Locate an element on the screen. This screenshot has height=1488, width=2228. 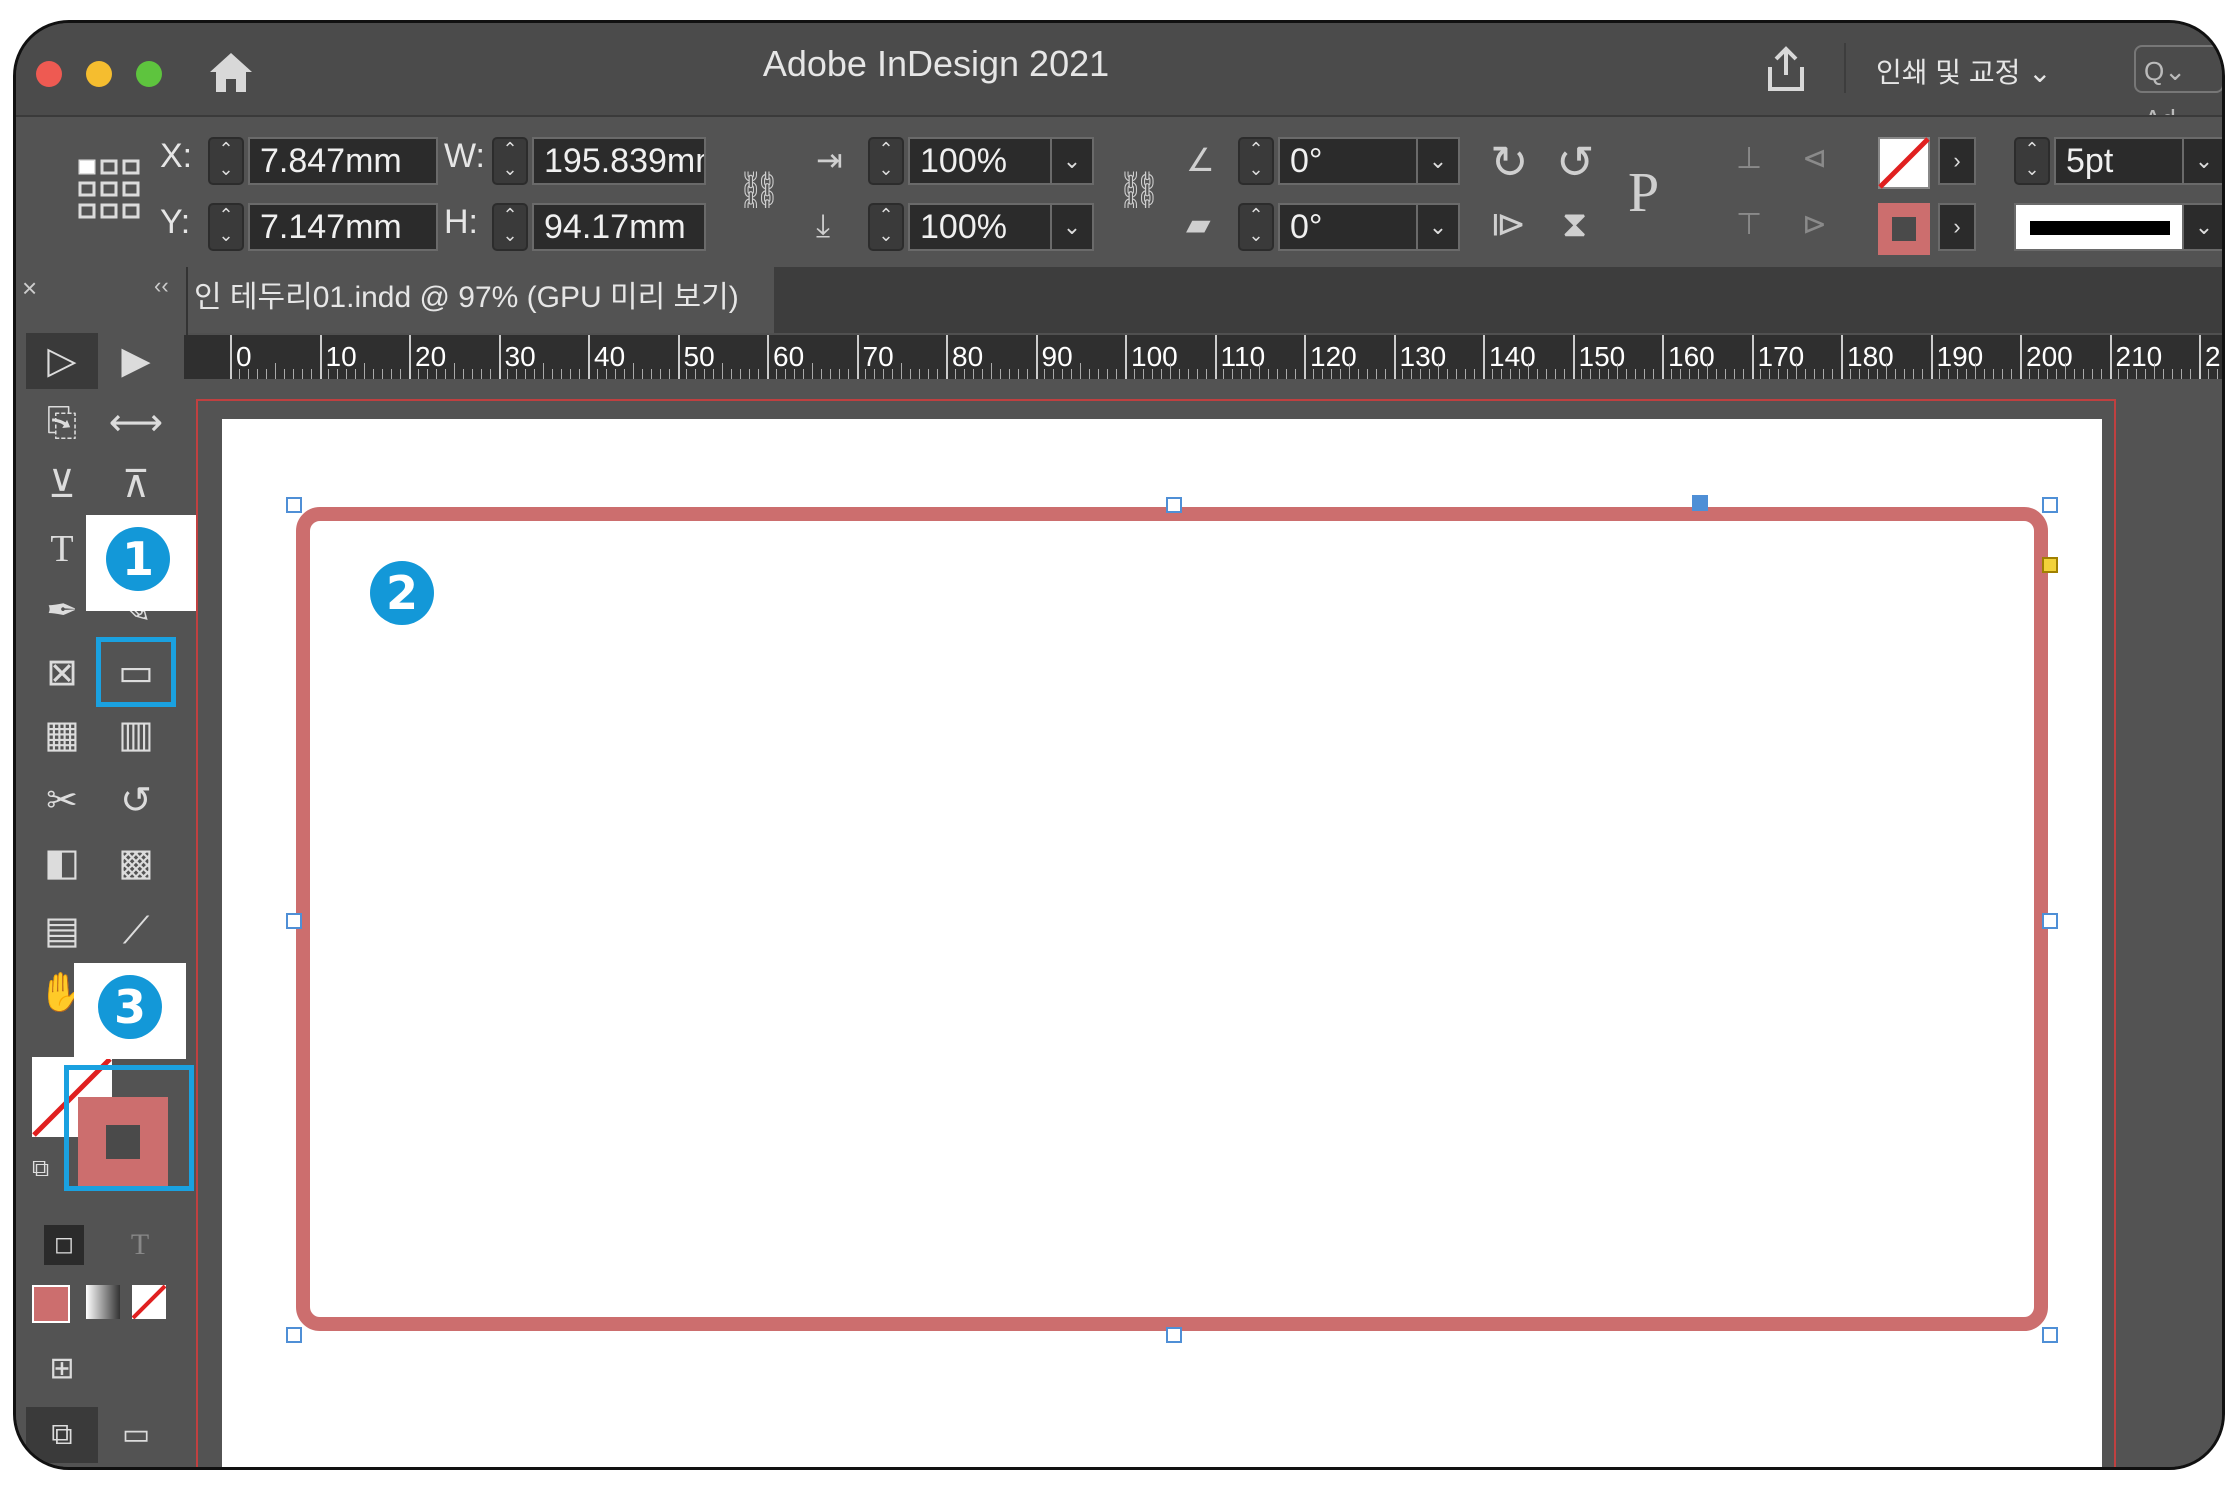
apply-color-icon is located at coordinates (51, 1304).